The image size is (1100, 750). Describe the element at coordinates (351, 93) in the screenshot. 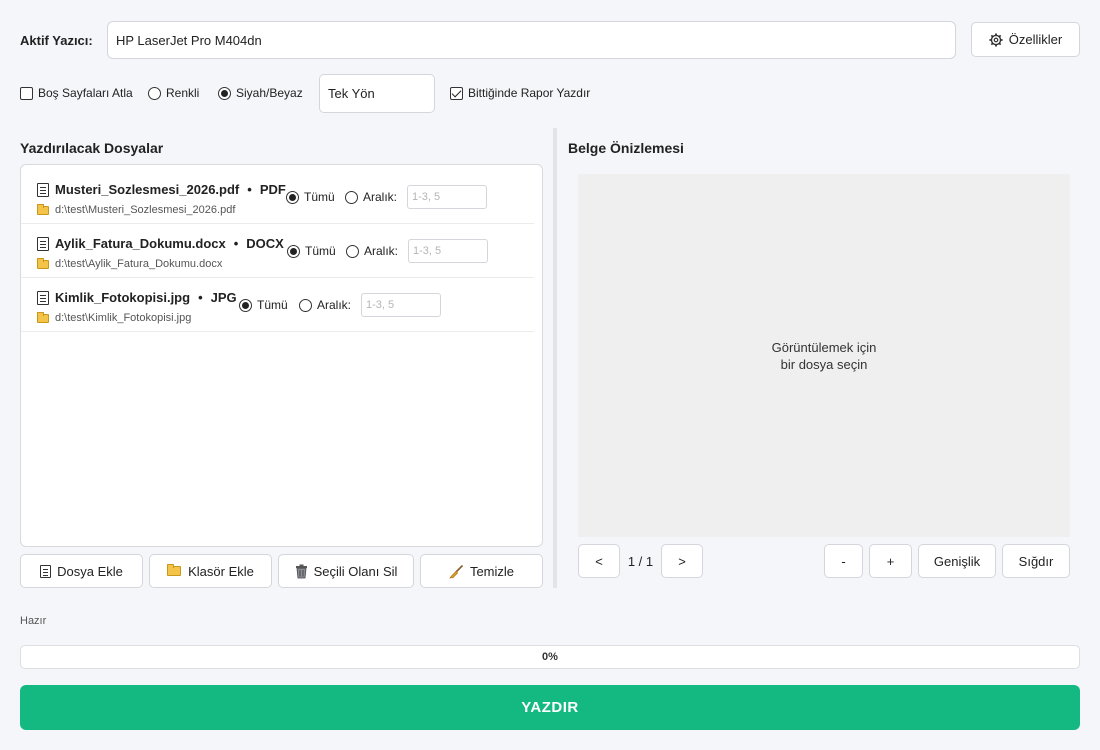

I see `duplex-value: Tek Yön` at that location.